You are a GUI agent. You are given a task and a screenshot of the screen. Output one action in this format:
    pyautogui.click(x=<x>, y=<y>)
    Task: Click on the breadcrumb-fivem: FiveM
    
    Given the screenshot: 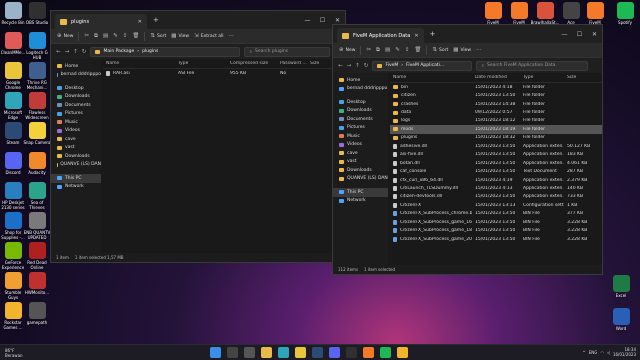 What is the action you would take?
    pyautogui.click(x=391, y=65)
    